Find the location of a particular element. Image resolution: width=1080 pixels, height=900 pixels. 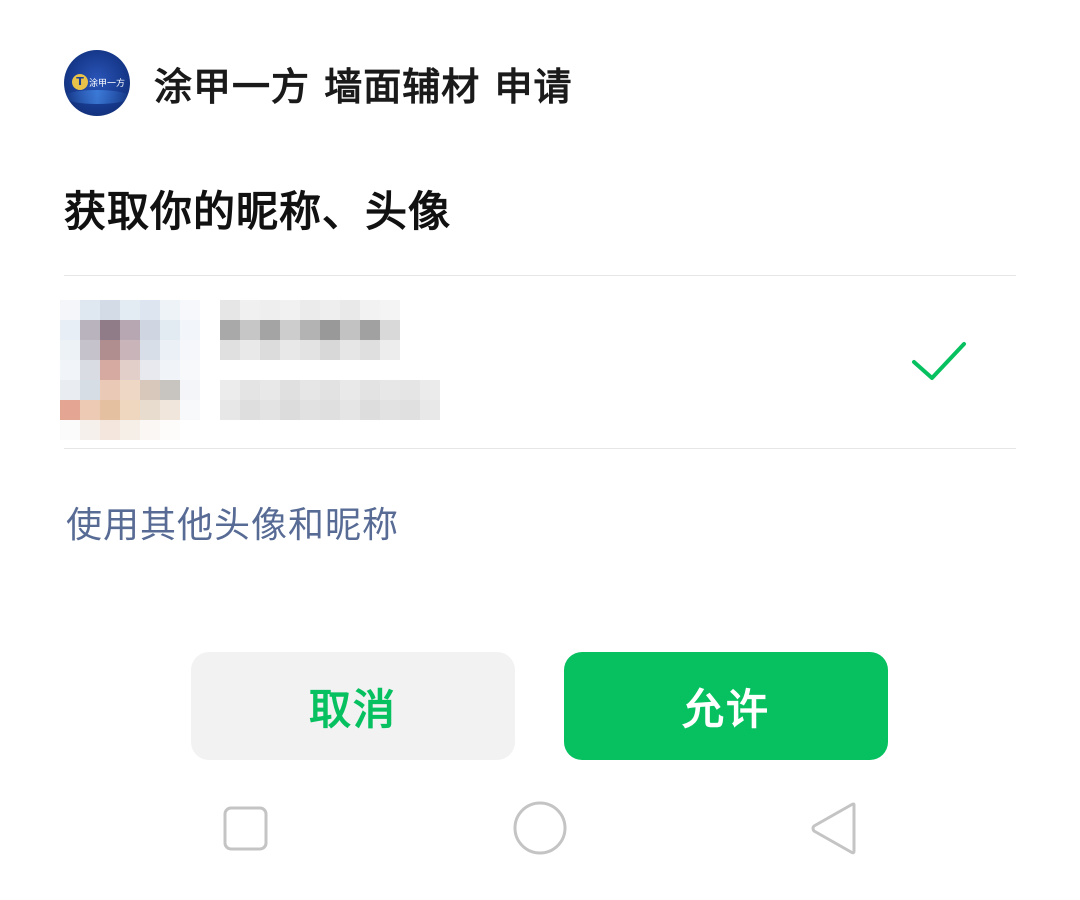

check-icon is located at coordinates (939, 361).